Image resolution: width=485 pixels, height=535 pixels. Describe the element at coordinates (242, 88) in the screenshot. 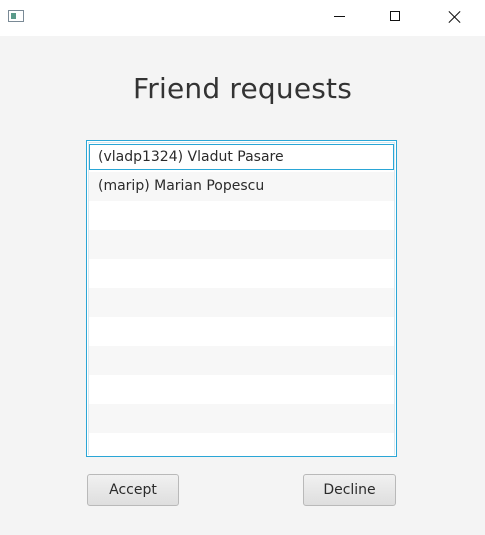

I see `page-title: Friend requests` at that location.